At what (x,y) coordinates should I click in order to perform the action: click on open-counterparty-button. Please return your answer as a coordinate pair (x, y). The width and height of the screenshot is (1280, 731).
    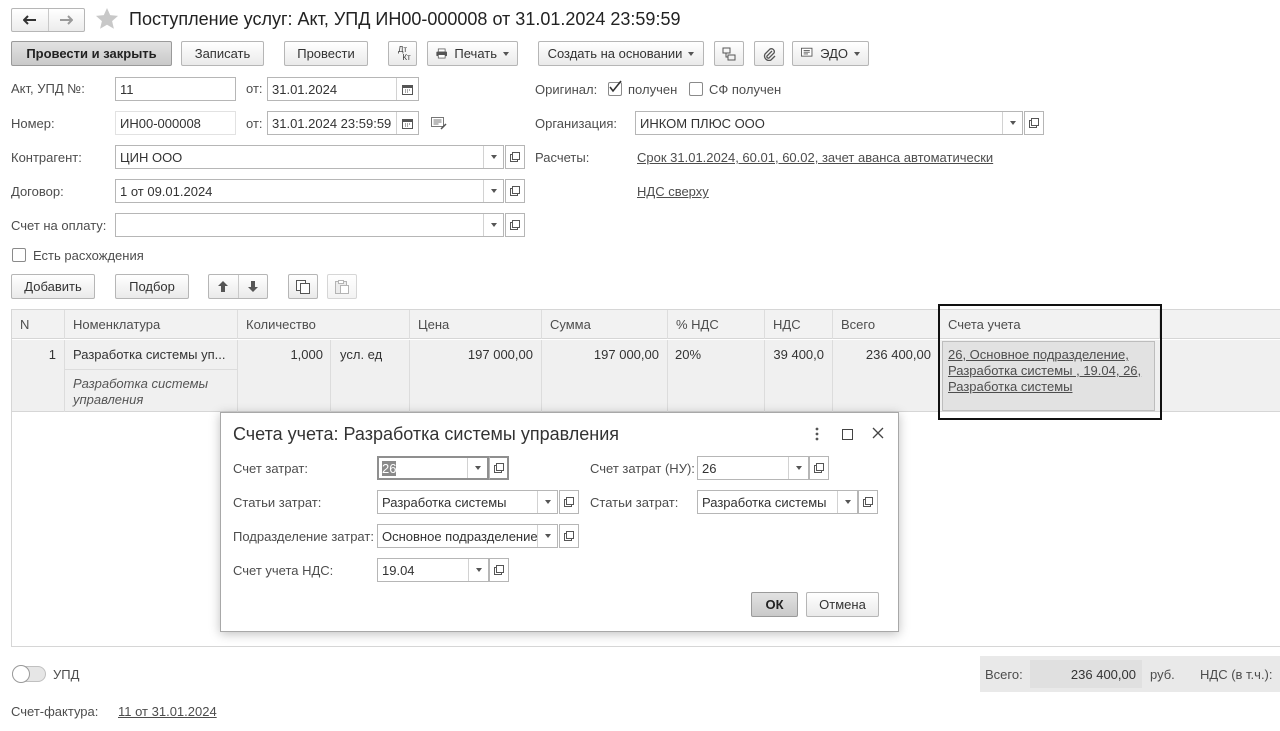
    Looking at the image, I should click on (515, 157).